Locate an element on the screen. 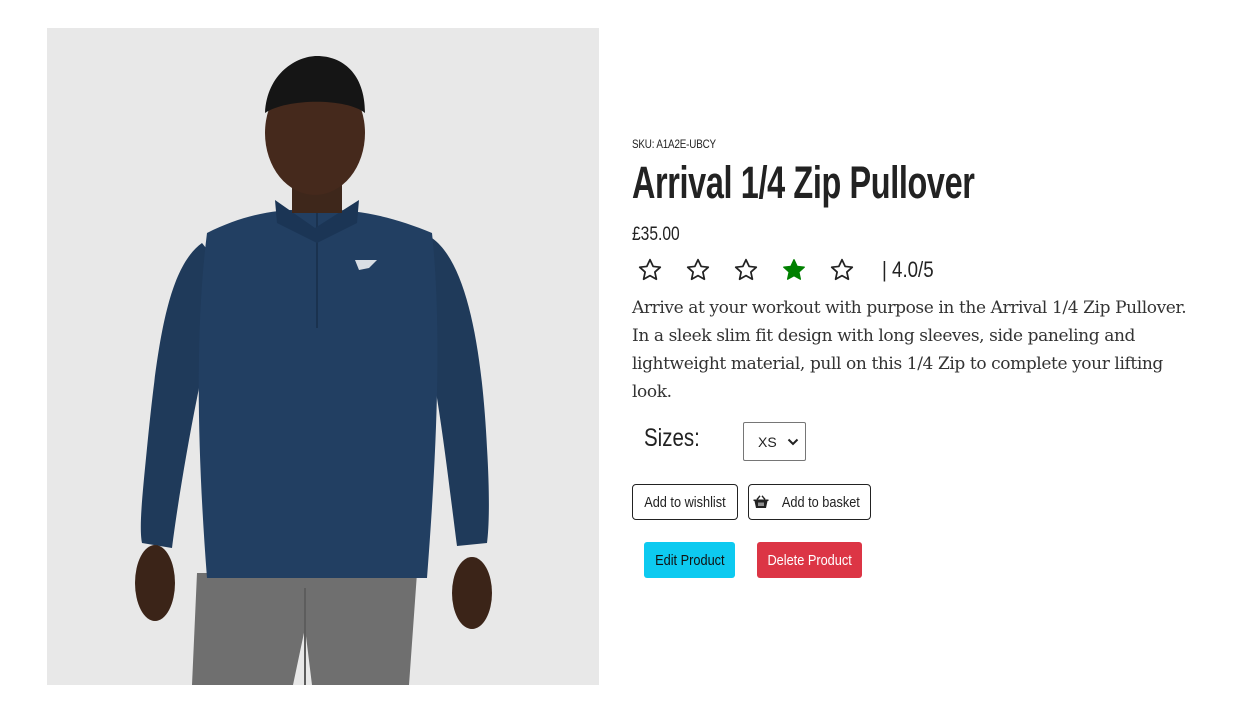  size-selected-value: XS is located at coordinates (767, 441).